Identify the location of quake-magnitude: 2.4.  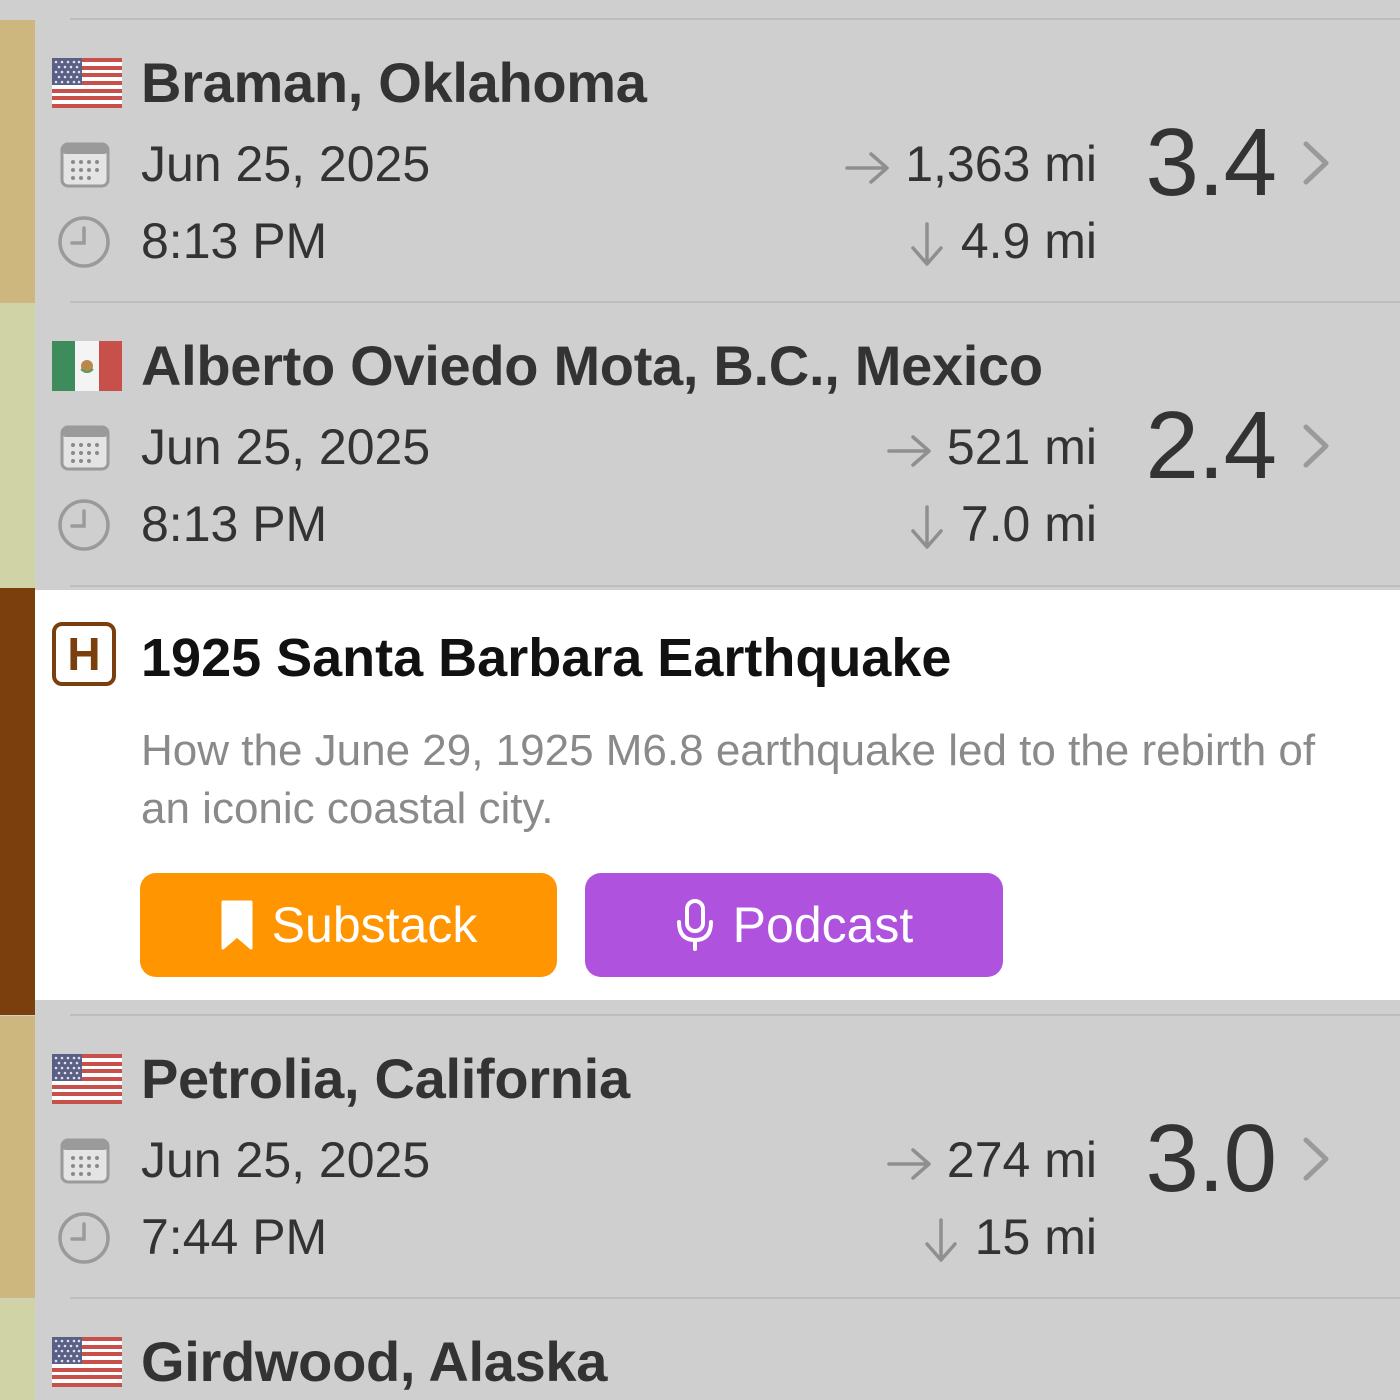
(1211, 445).